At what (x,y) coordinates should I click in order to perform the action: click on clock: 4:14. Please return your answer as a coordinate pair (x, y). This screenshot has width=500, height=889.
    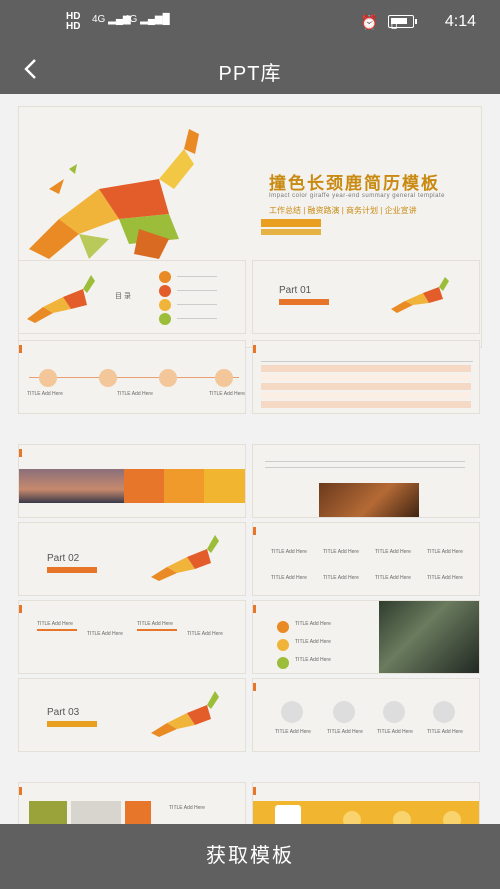
    Looking at the image, I should click on (460, 21).